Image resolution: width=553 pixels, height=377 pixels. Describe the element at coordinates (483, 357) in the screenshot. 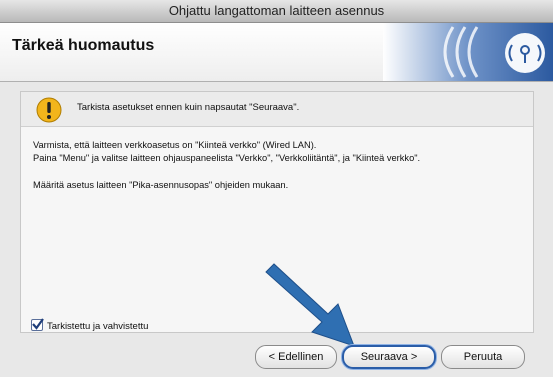

I see `cancel-button: Peruuta` at that location.